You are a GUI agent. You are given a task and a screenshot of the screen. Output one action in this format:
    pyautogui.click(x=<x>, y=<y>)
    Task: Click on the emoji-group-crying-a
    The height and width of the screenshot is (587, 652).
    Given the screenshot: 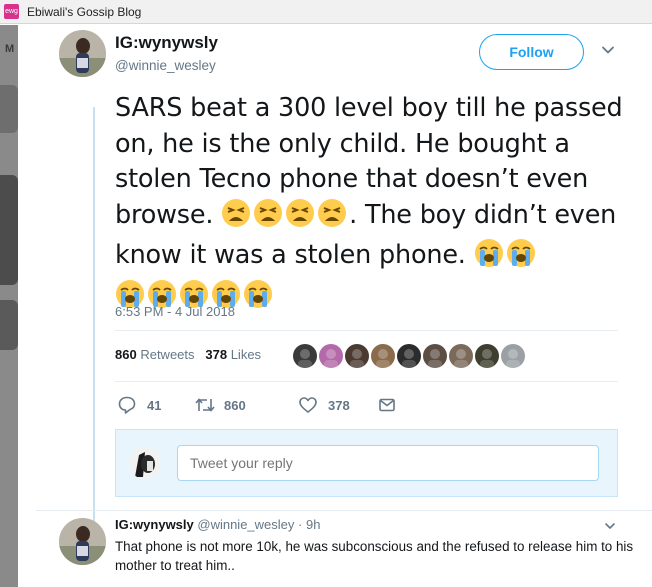 What is the action you would take?
    pyautogui.click(x=506, y=258)
    